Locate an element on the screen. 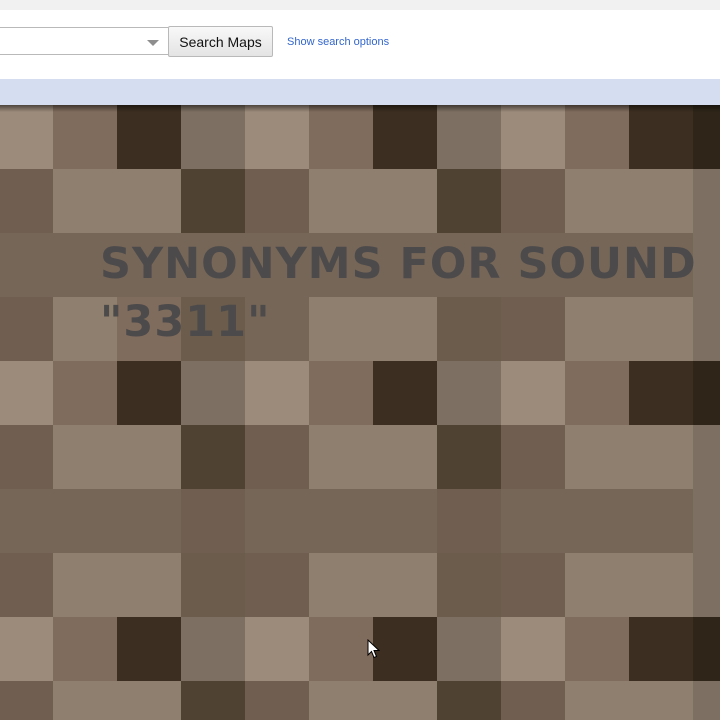  search-maps-button: Search Maps is located at coordinates (220, 41).